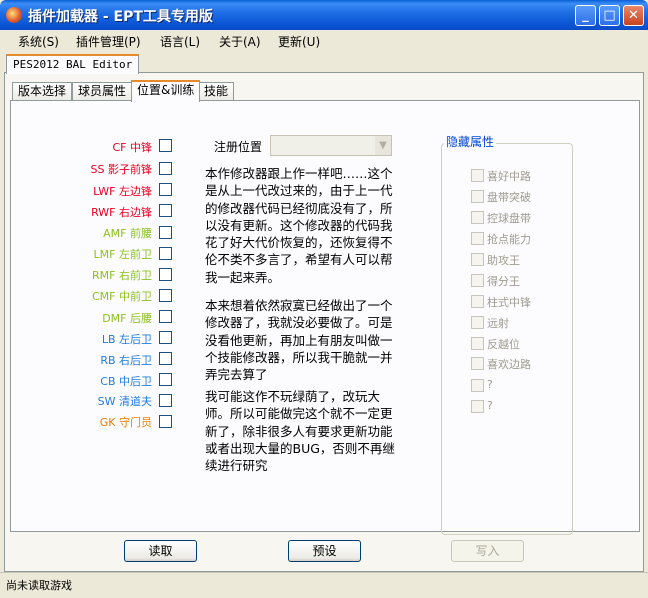 This screenshot has width=648, height=598. Describe the element at coordinates (633, 15) in the screenshot. I see `close-button: ✕` at that location.